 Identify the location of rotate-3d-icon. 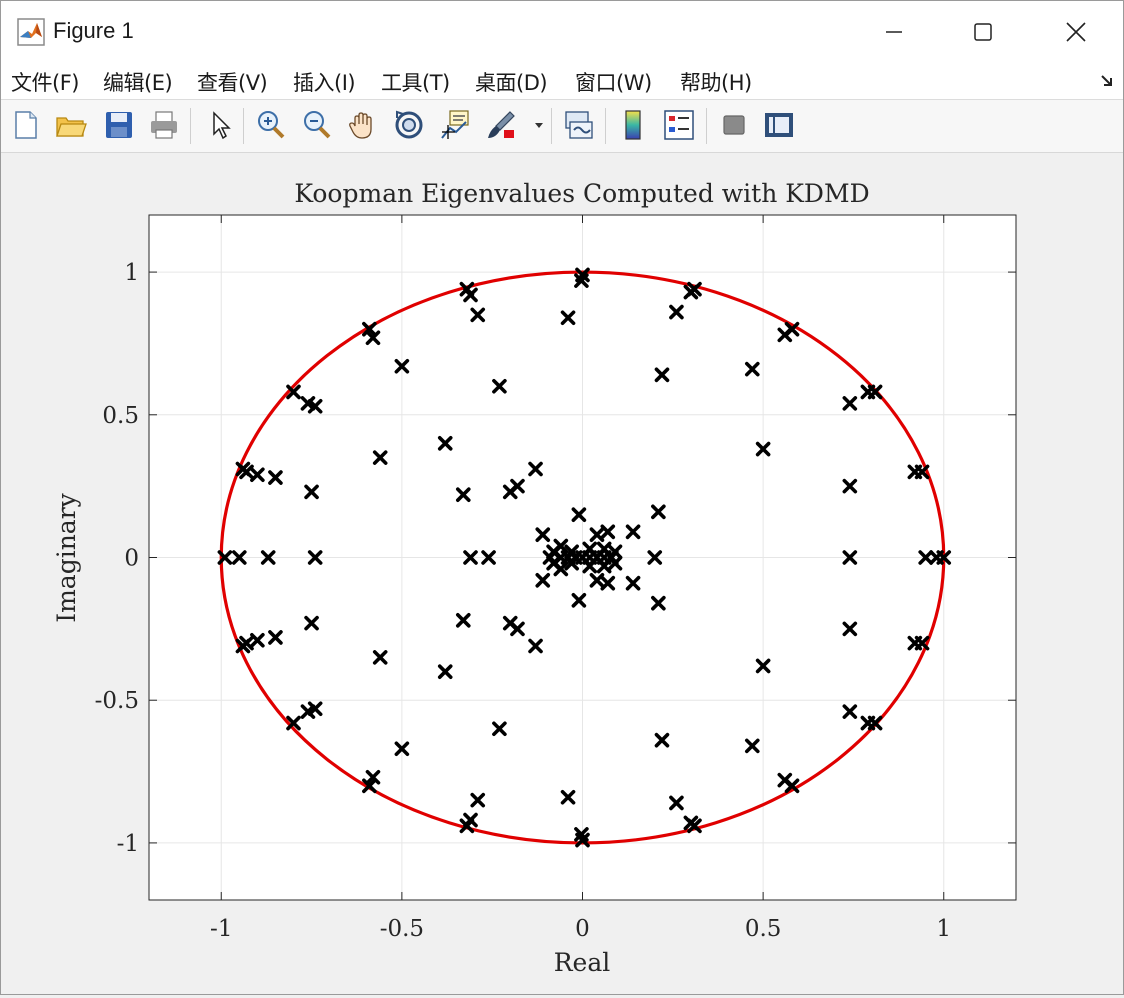
(409, 125).